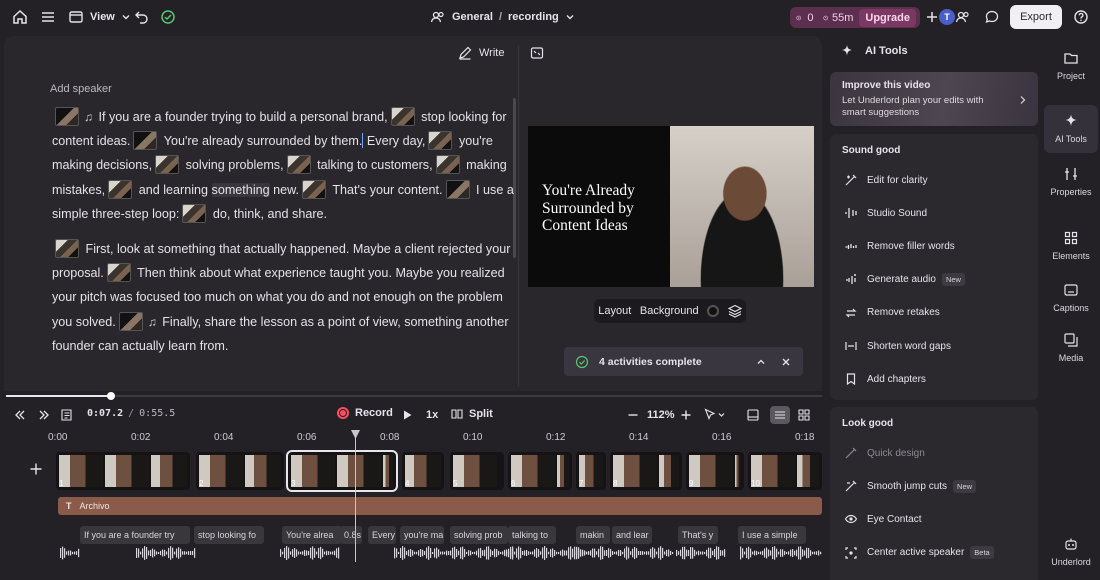 This screenshot has width=1100, height=580. Describe the element at coordinates (884, 453) in the screenshot. I see `tool-quick-design: Quick design` at that location.